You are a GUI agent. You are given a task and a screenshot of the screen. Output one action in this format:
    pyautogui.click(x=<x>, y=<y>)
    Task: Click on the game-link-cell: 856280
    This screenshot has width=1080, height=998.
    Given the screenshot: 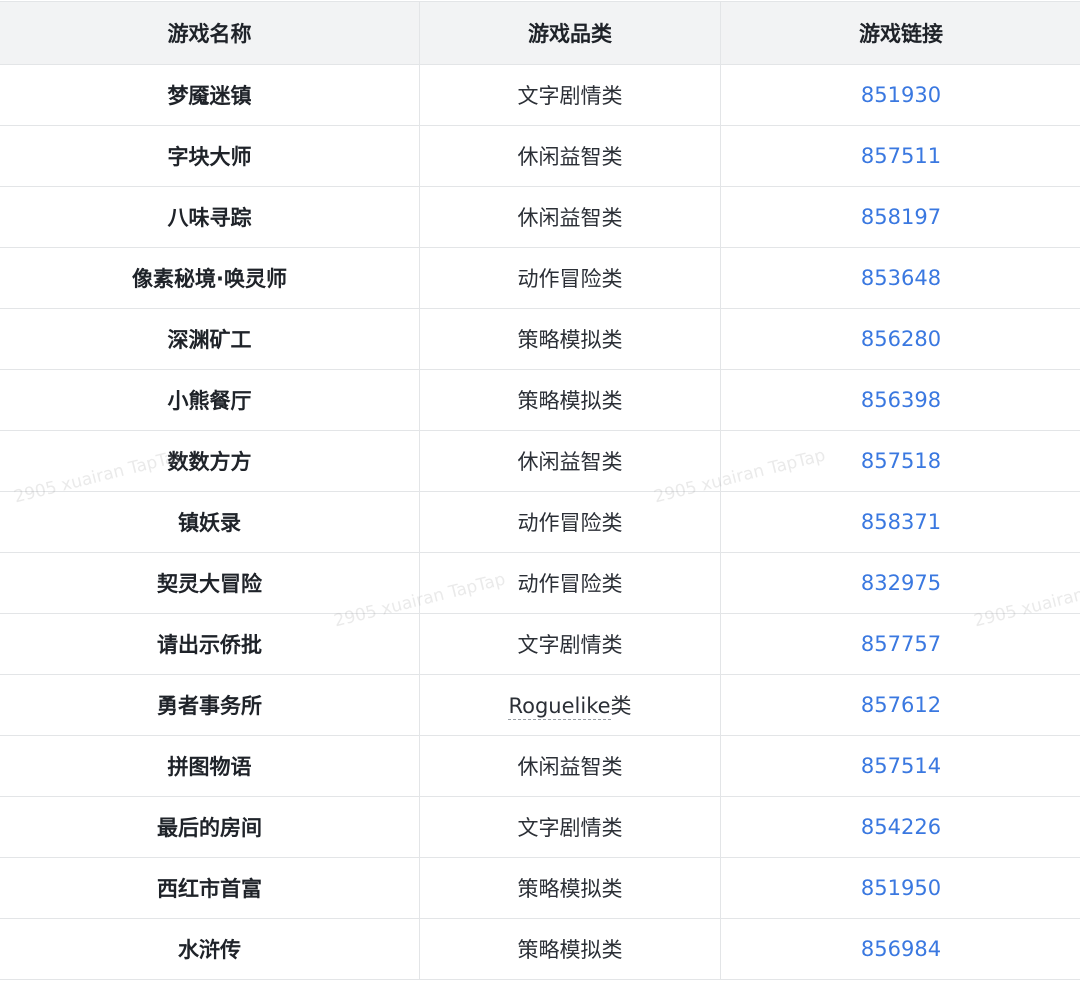 What is the action you would take?
    pyautogui.click(x=900, y=339)
    